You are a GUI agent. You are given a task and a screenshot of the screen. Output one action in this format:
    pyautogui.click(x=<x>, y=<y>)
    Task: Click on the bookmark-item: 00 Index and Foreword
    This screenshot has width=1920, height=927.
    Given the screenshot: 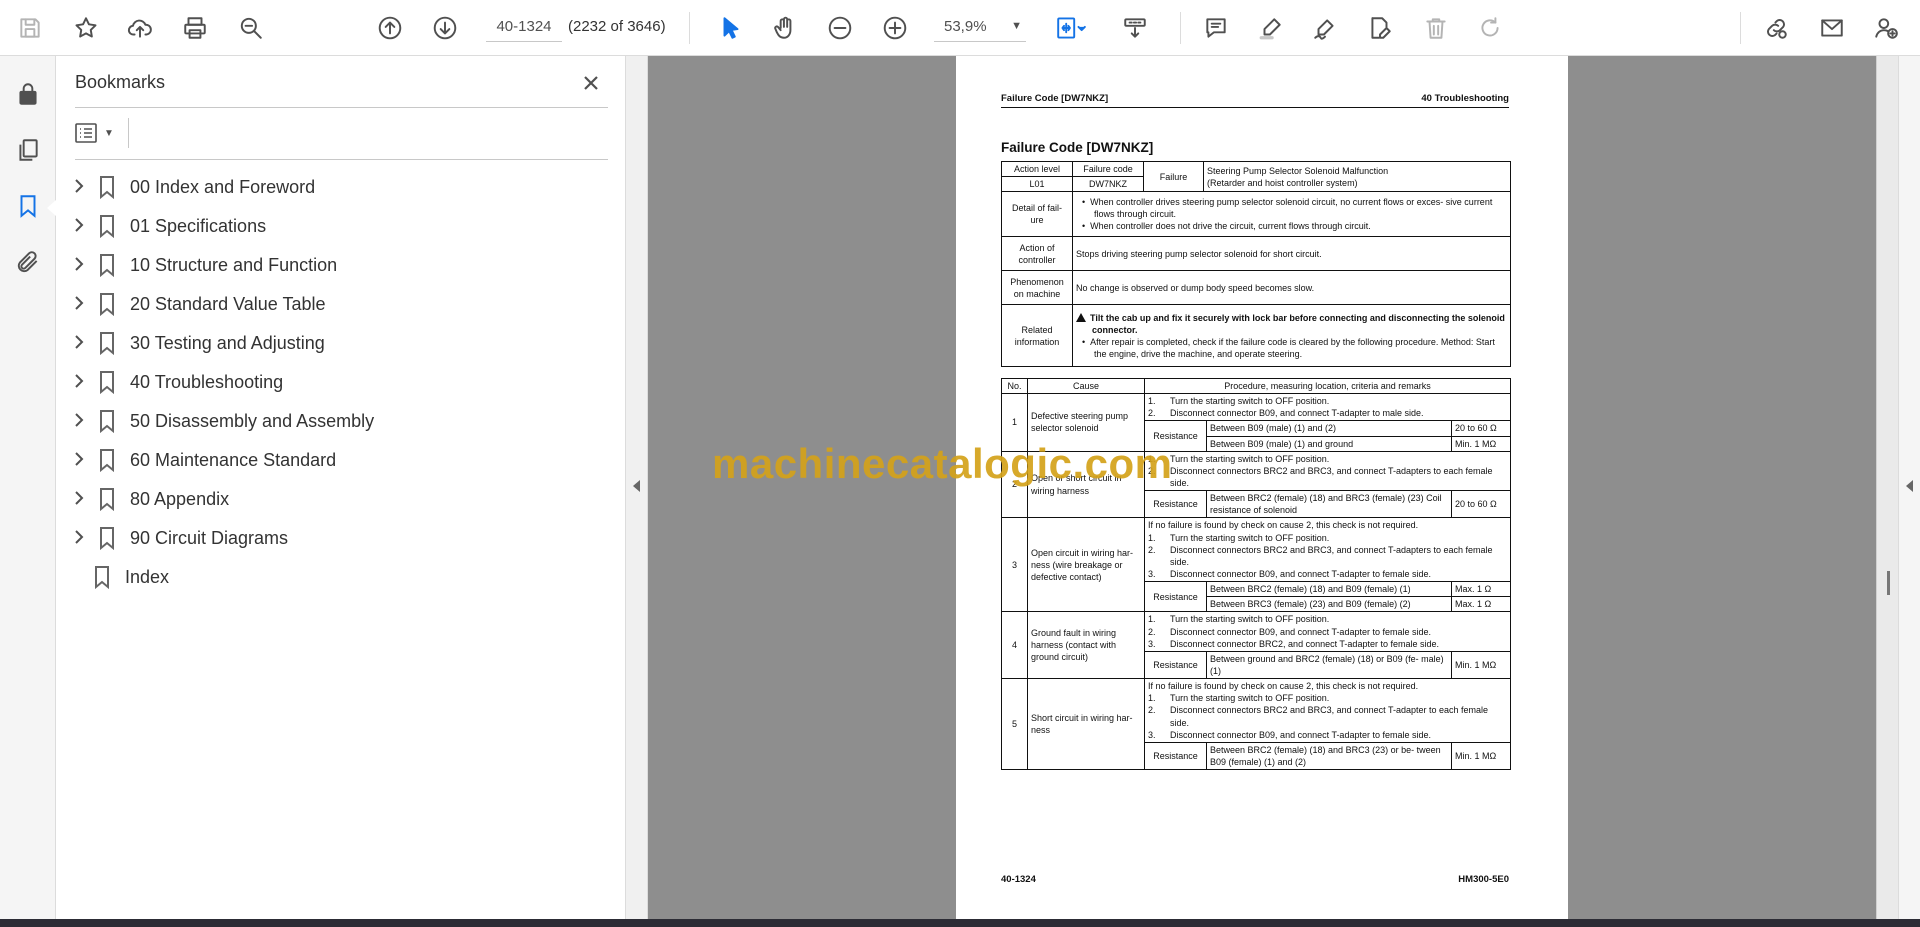 What is the action you would take?
    pyautogui.click(x=341, y=186)
    